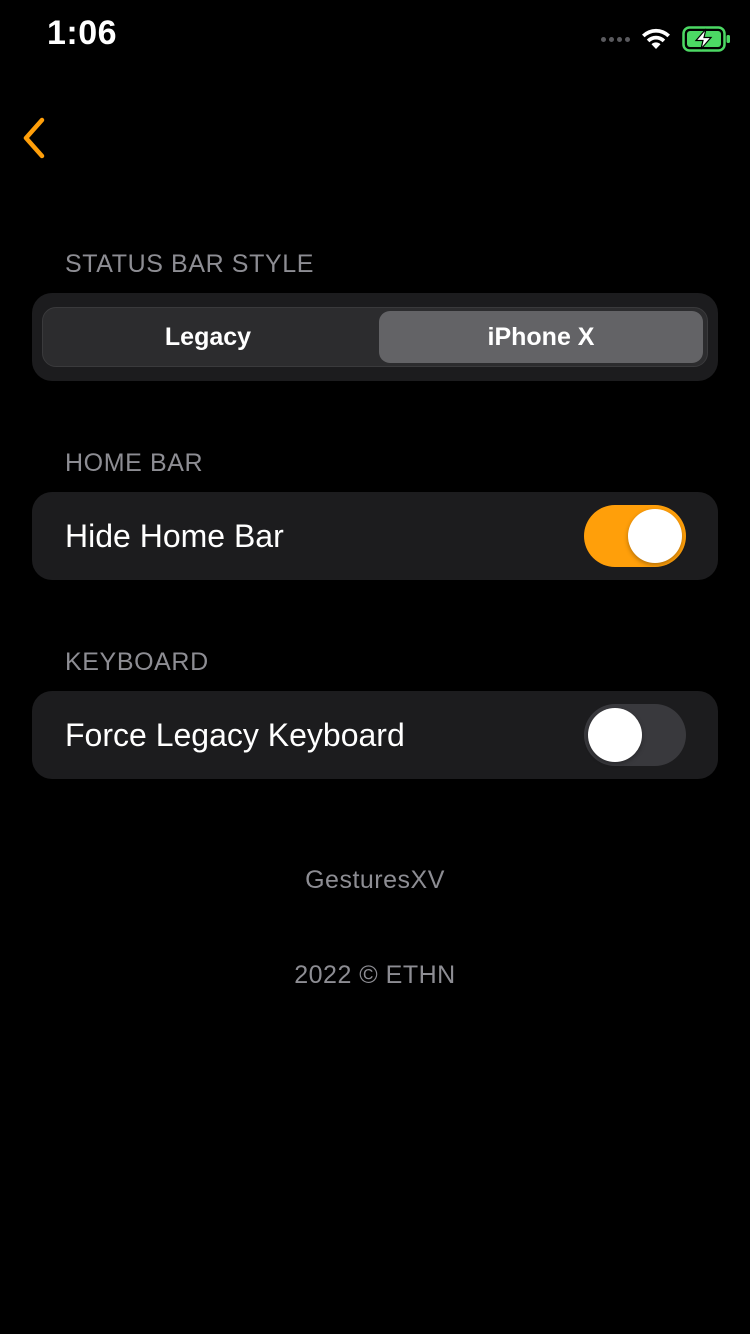 The width and height of the screenshot is (750, 1334). I want to click on keyboard-card: Force Legacy Keyboard, so click(375, 735).